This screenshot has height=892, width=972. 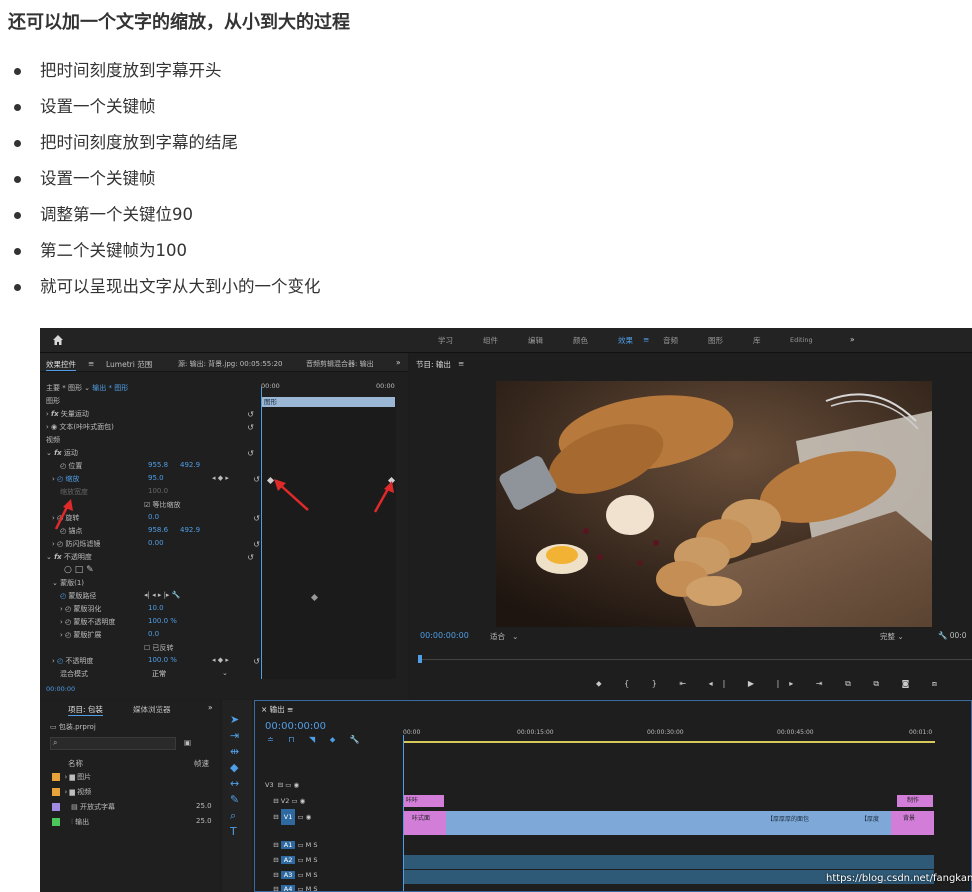 I want to click on timeline-timecode: 00:00:00:00, so click(x=295, y=726).